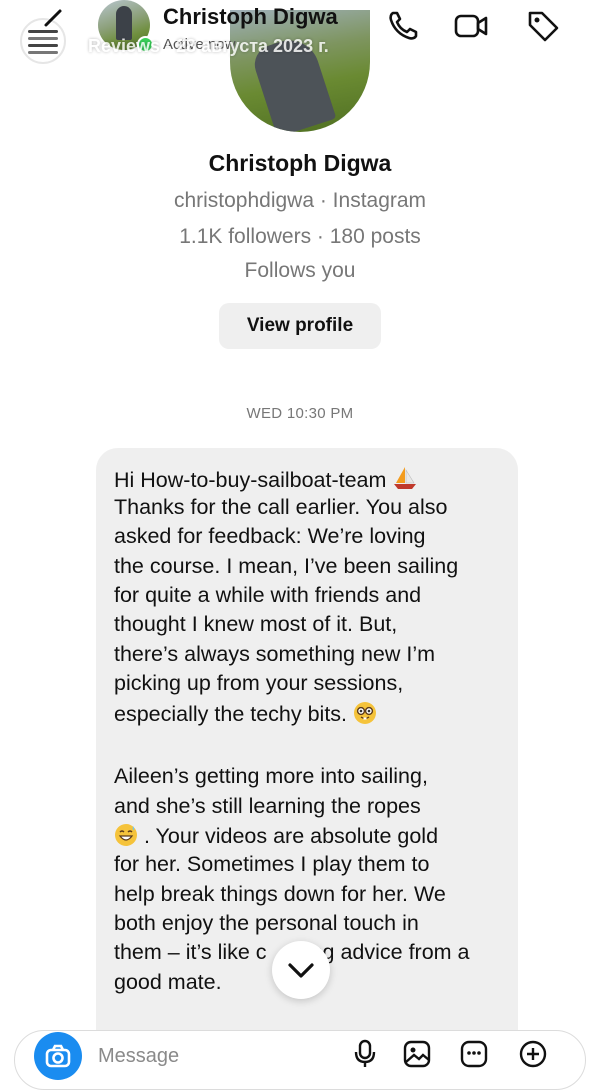 This screenshot has width=600, height=1090. What do you see at coordinates (365, 713) in the screenshot?
I see `nerd-face-emoji` at bounding box center [365, 713].